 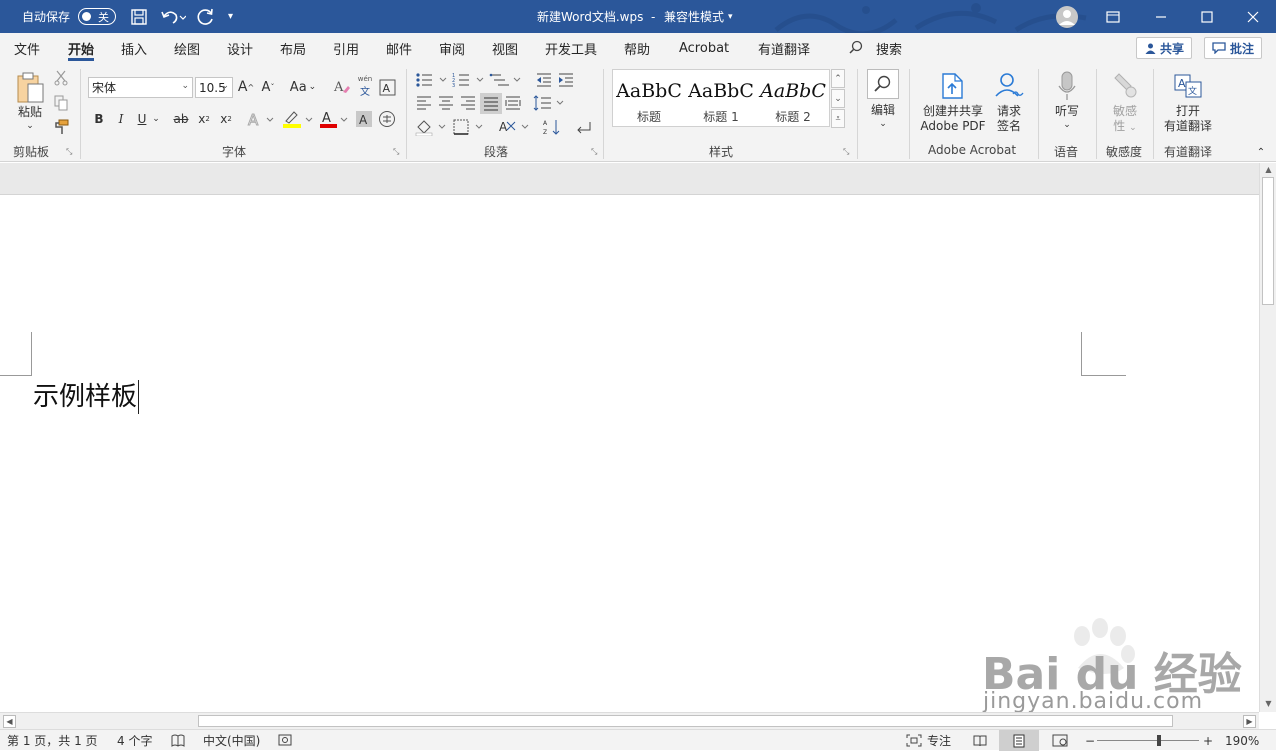 What do you see at coordinates (584, 127) in the screenshot?
I see `show-formatting-marks-icon` at bounding box center [584, 127].